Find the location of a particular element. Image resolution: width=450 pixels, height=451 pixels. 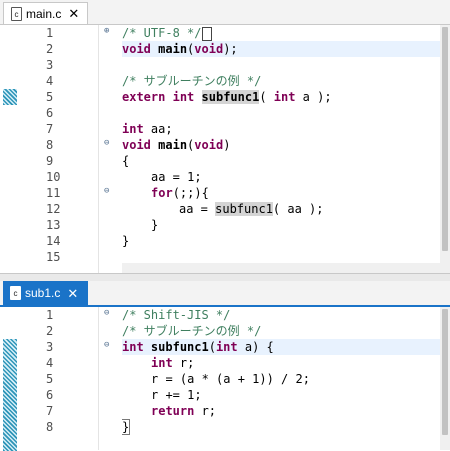

comment: /* UTF-8 */ is located at coordinates (162, 33).